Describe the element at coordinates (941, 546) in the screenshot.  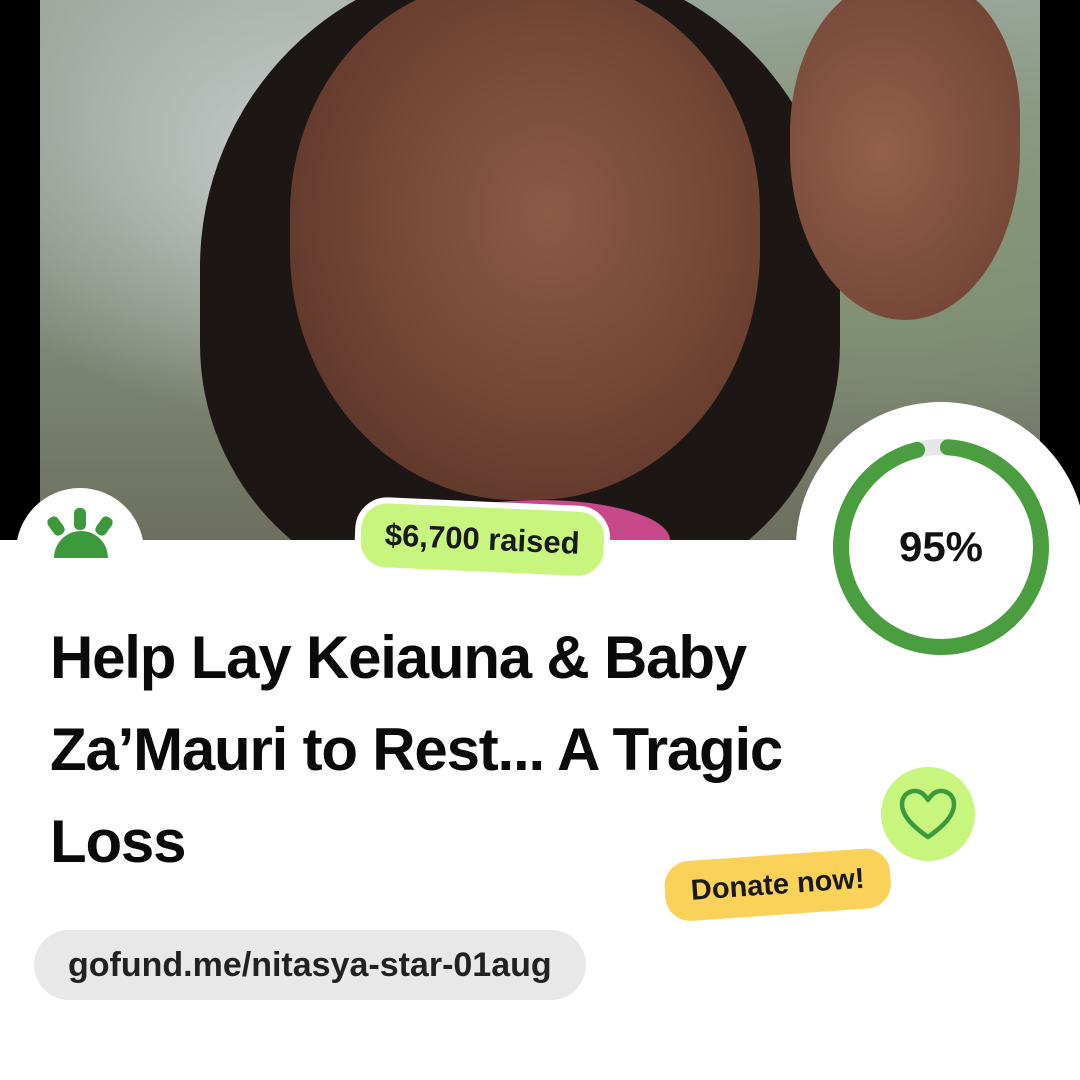
I see `progress-percent: 95%` at that location.